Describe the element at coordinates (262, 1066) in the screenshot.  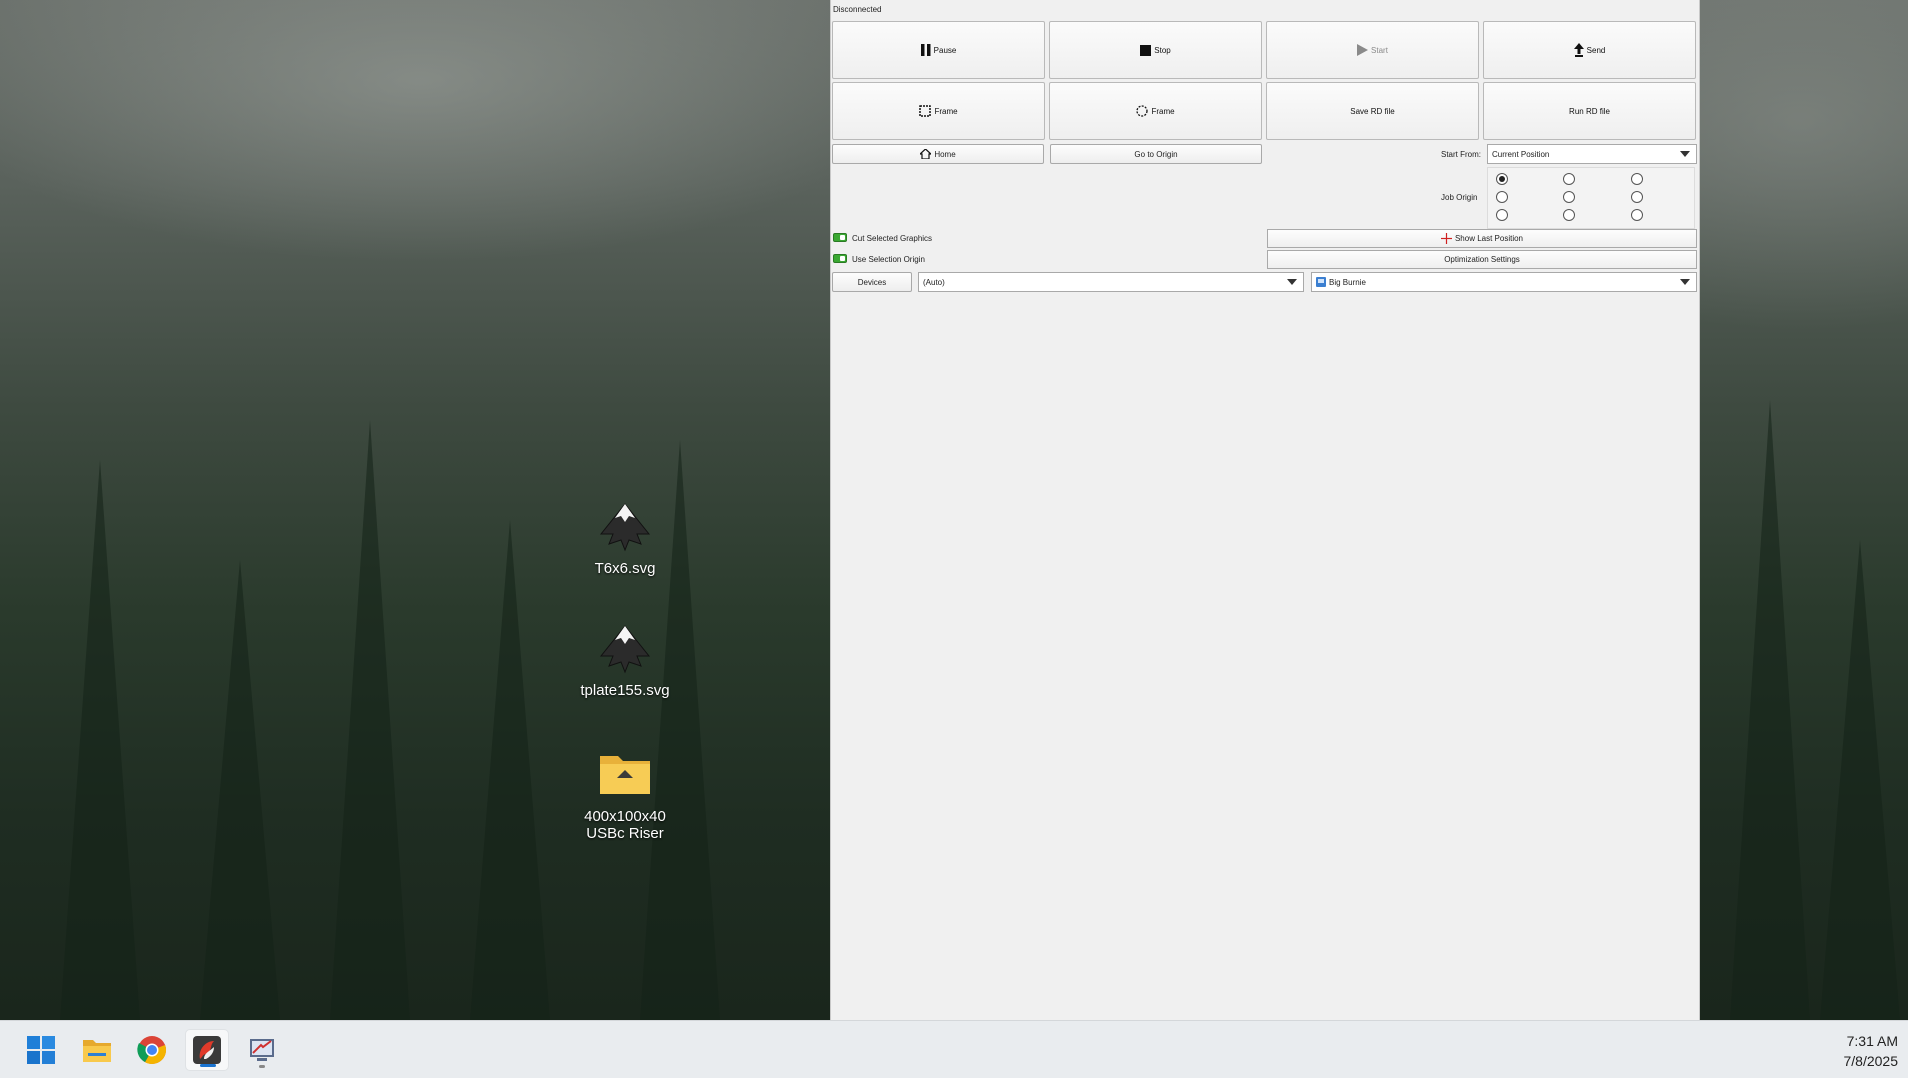
I see `running-indicator` at that location.